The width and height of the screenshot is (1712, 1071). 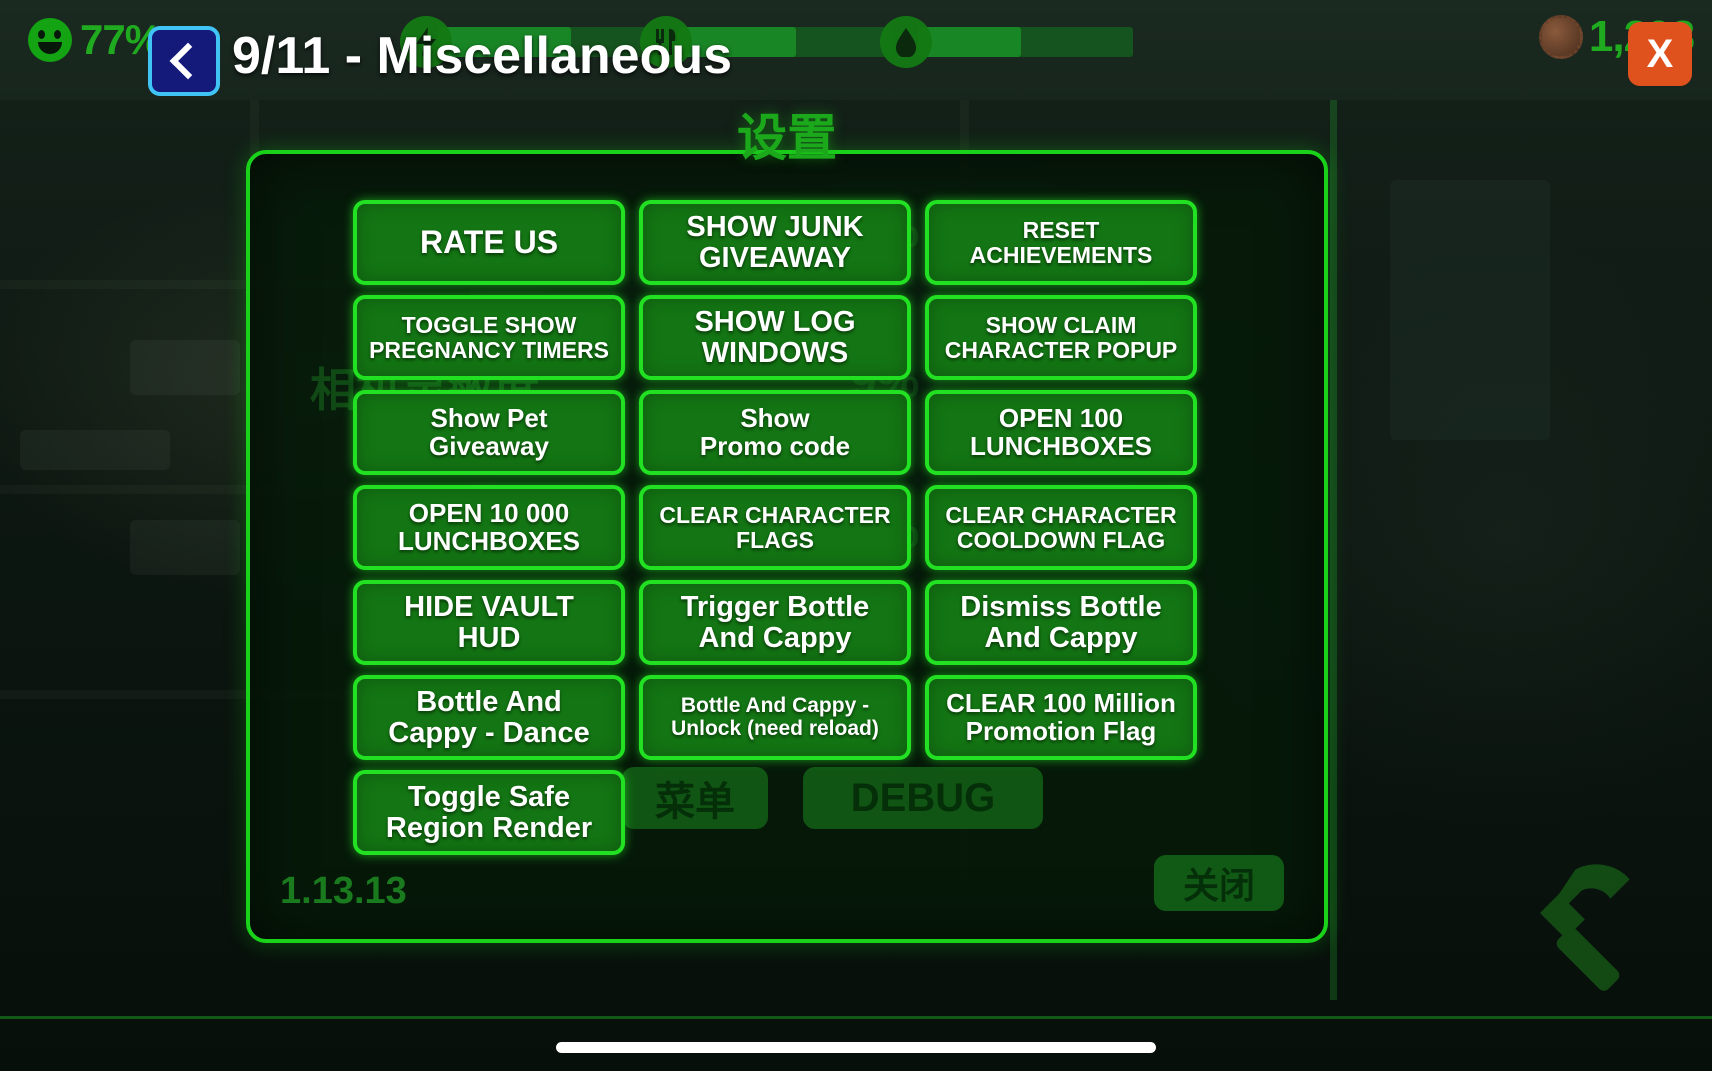 I want to click on chevron-left-icon, so click(x=187, y=61).